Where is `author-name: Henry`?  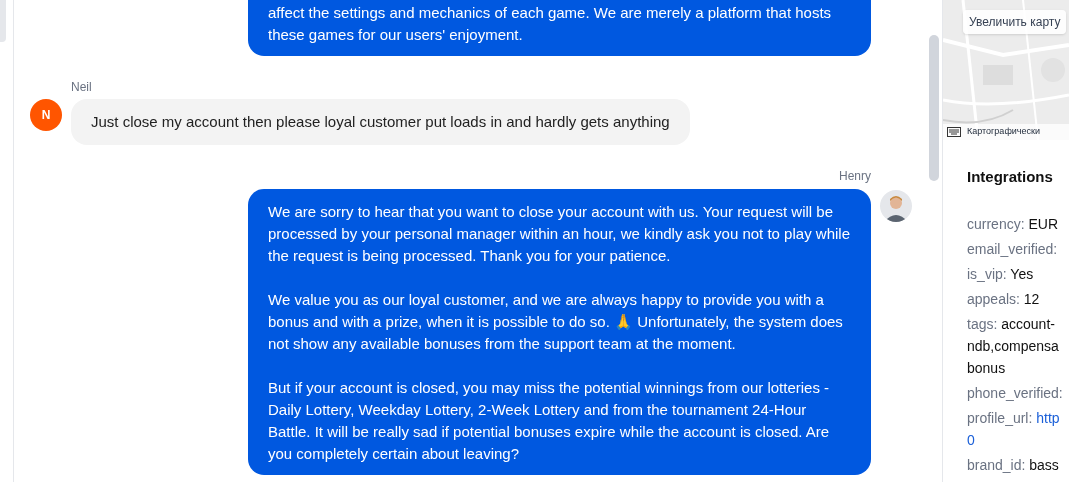
author-name: Henry is located at coordinates (855, 176).